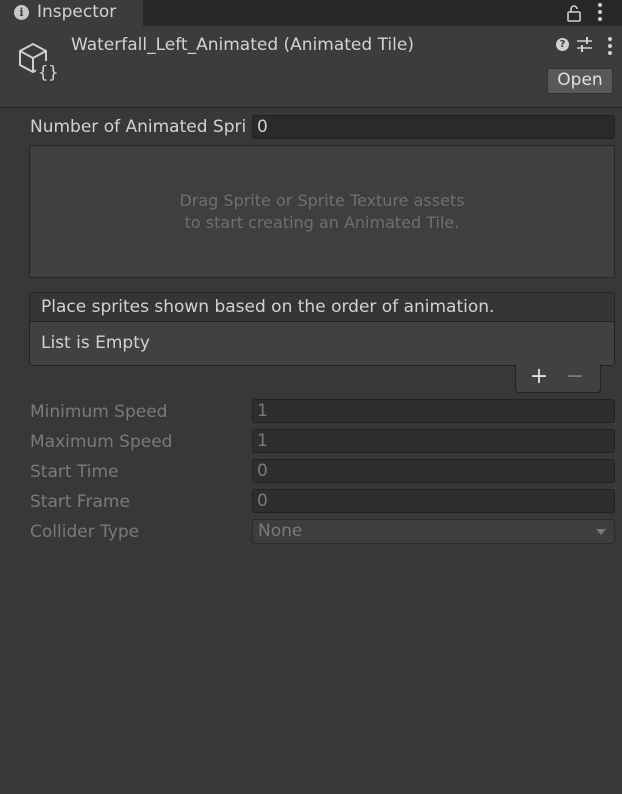 This screenshot has width=622, height=794. Describe the element at coordinates (539, 377) in the screenshot. I see `add-element-button: +` at that location.